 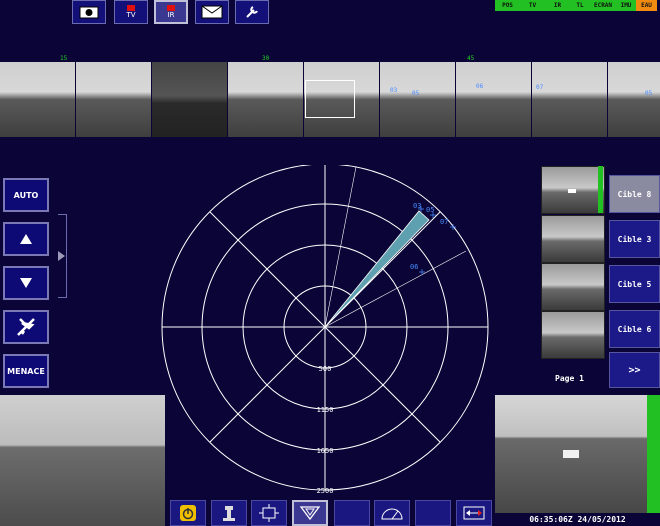 I want to click on page-indicator: Page 1, so click(x=569, y=378).